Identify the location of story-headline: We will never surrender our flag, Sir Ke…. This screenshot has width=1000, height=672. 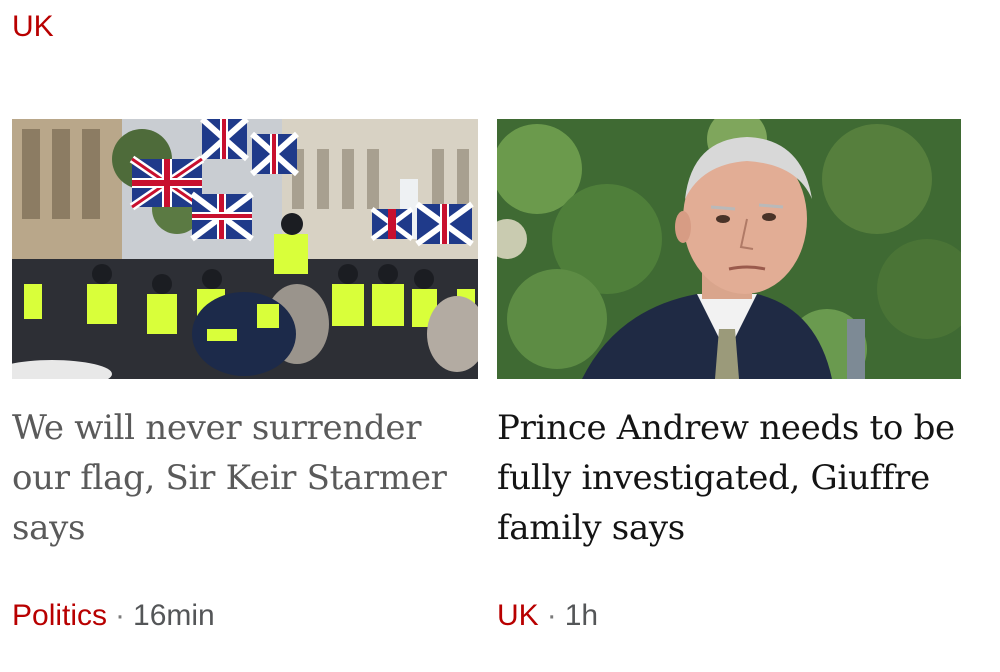
(245, 478).